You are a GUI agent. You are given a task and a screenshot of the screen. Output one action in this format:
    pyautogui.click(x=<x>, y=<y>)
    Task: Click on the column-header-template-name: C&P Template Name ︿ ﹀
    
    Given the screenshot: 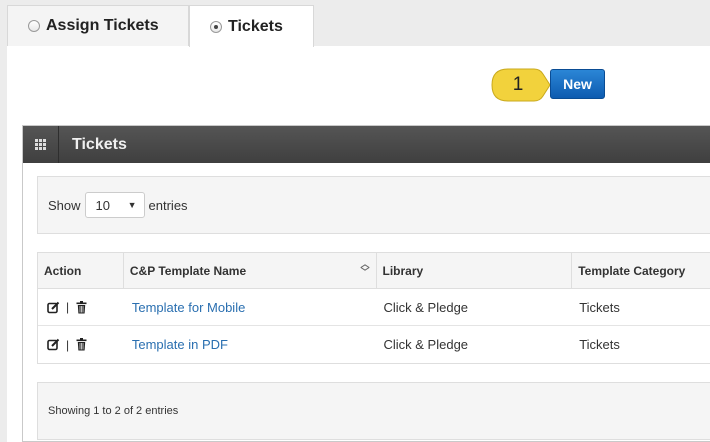 What is the action you would take?
    pyautogui.click(x=250, y=270)
    